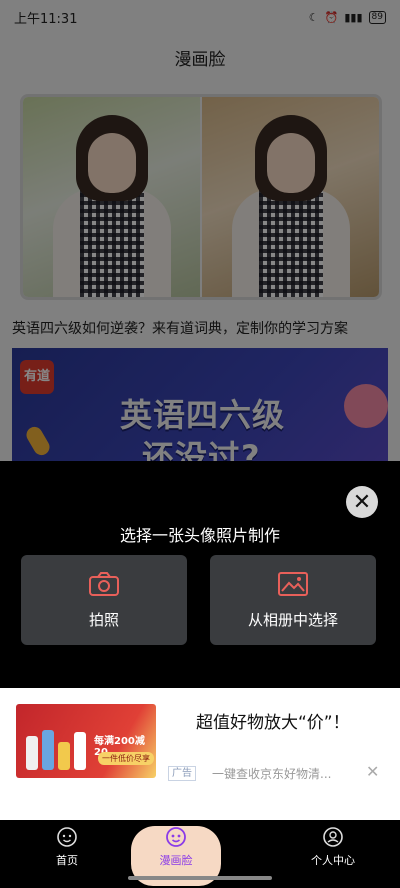 The image size is (400, 888). Describe the element at coordinates (104, 600) in the screenshot. I see `take-photo-button: 拍照` at that location.